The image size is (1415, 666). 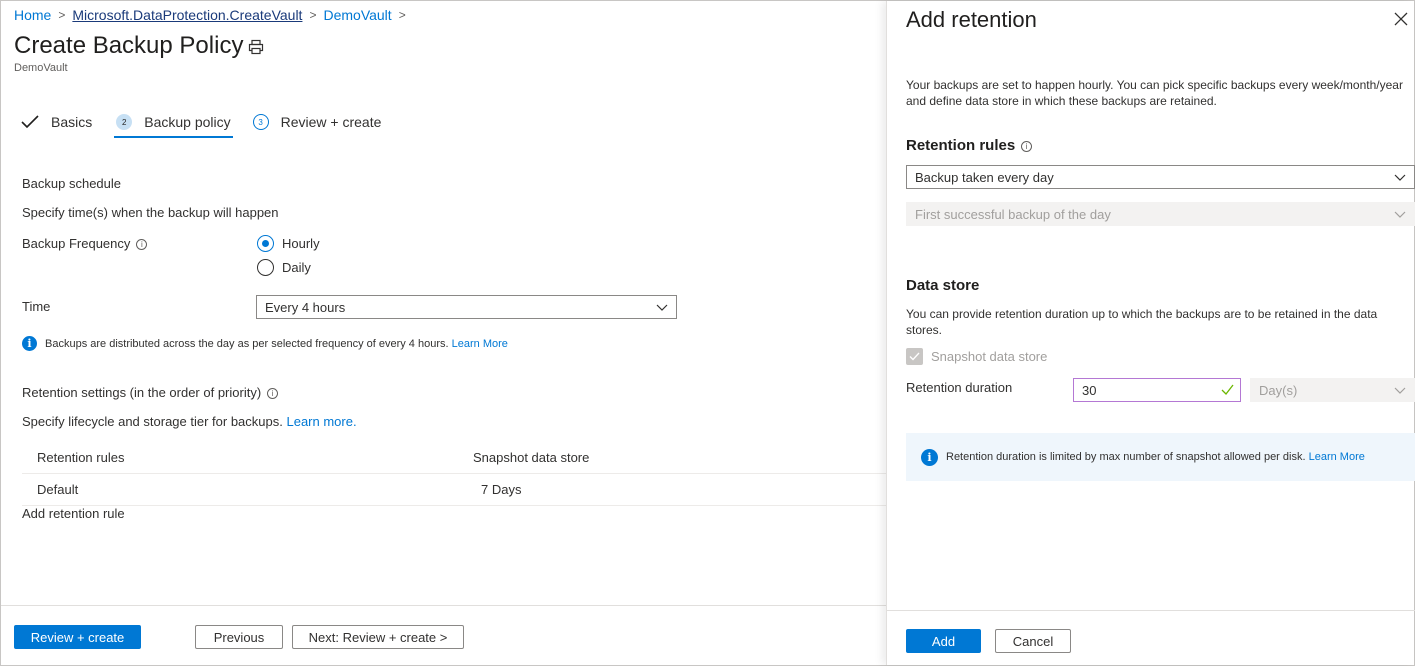 I want to click on heading-text: Retention rules, so click(x=961, y=145).